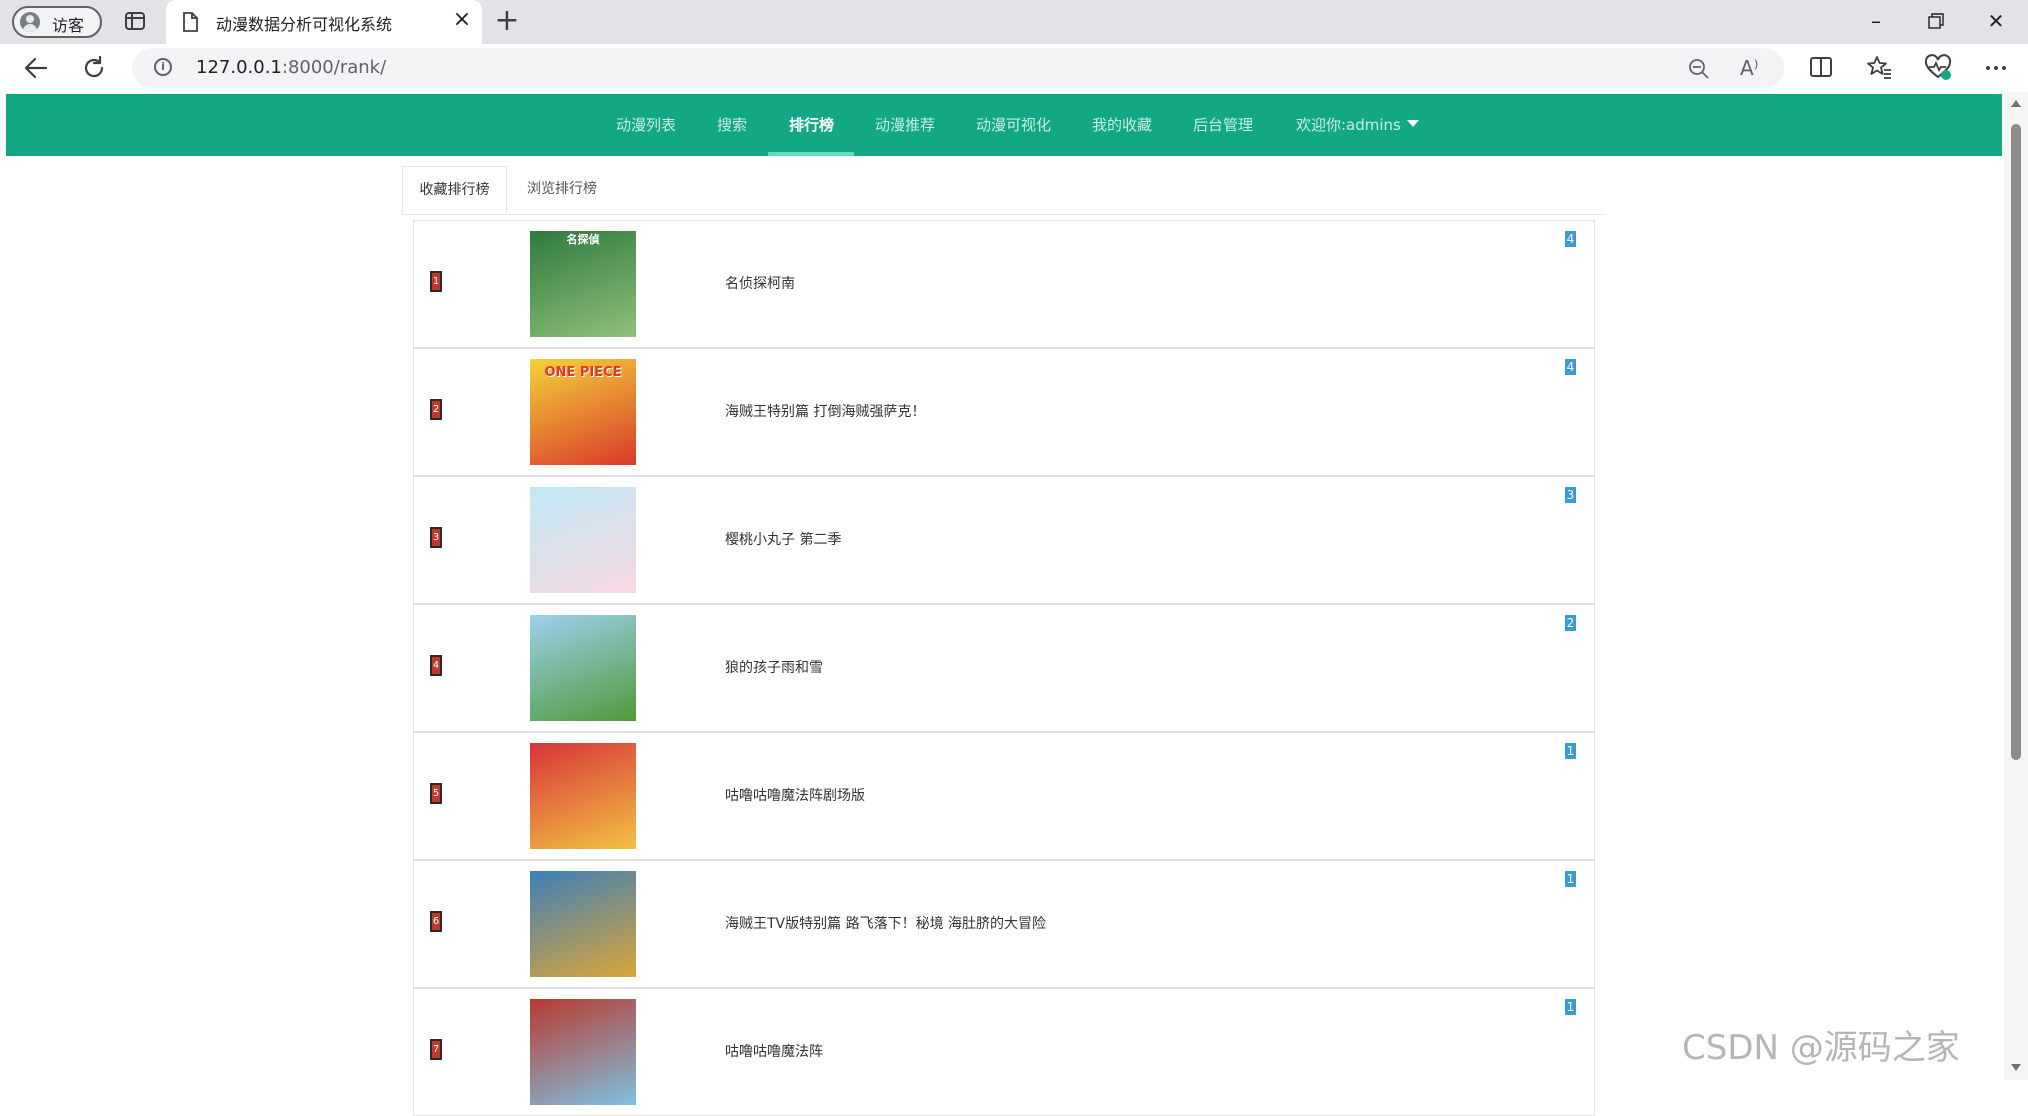 The width and height of the screenshot is (2028, 1116). What do you see at coordinates (1821, 1048) in the screenshot?
I see `csdn-watermark: CSDN @源码之家` at bounding box center [1821, 1048].